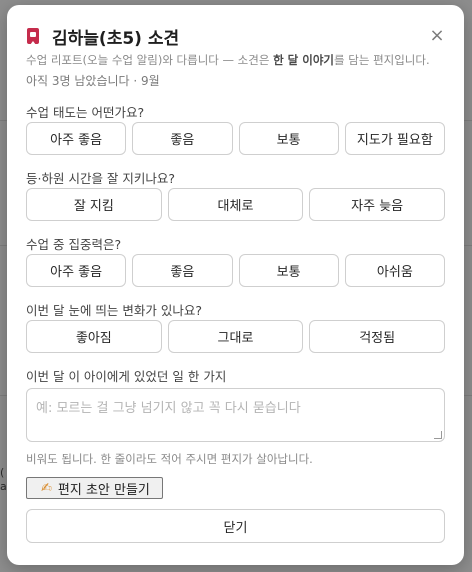  What do you see at coordinates (377, 204) in the screenshot?
I see `option-button: 자주 늦음` at bounding box center [377, 204].